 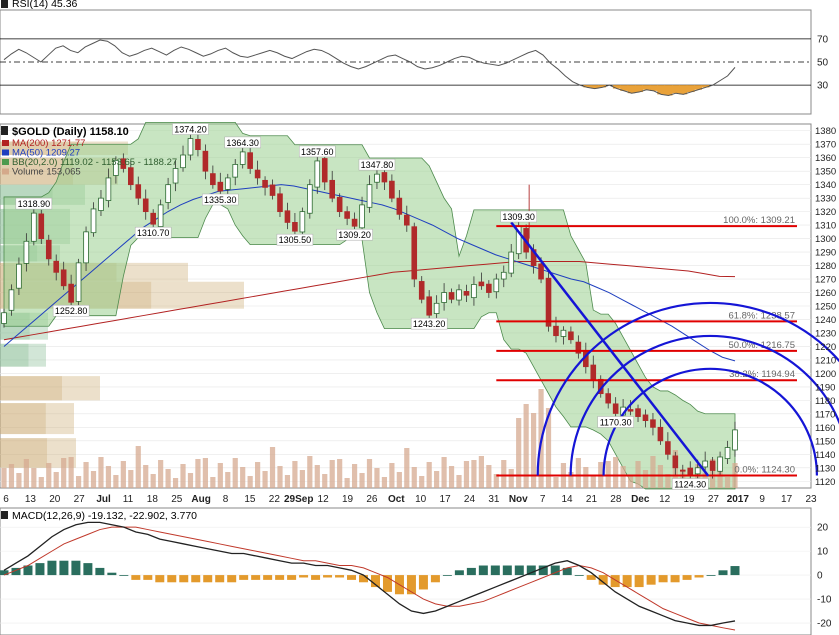 I want to click on rsi-title: RSI(14) 45.36, so click(x=45, y=5).